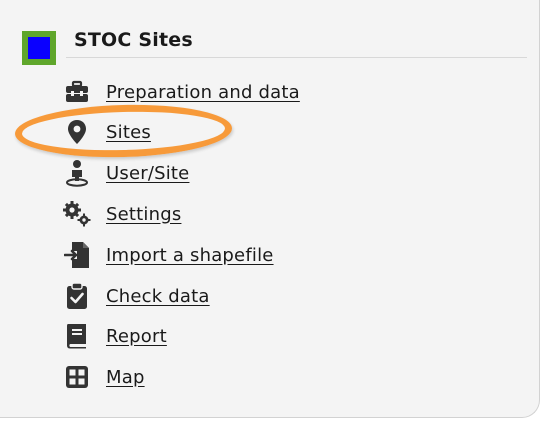  I want to click on menu-item-settings: Settings, so click(121, 214).